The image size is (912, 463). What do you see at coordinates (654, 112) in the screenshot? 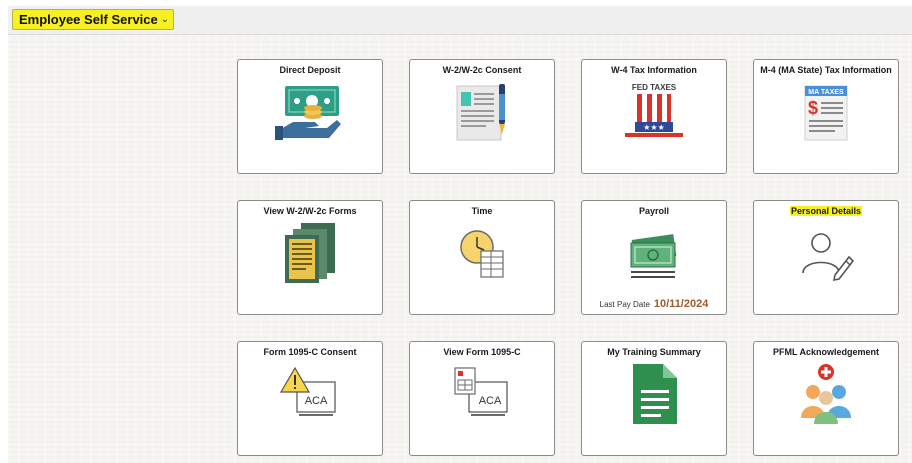
I see `uncle-sam-hat-icon: FED TAXES ★★★` at bounding box center [654, 112].